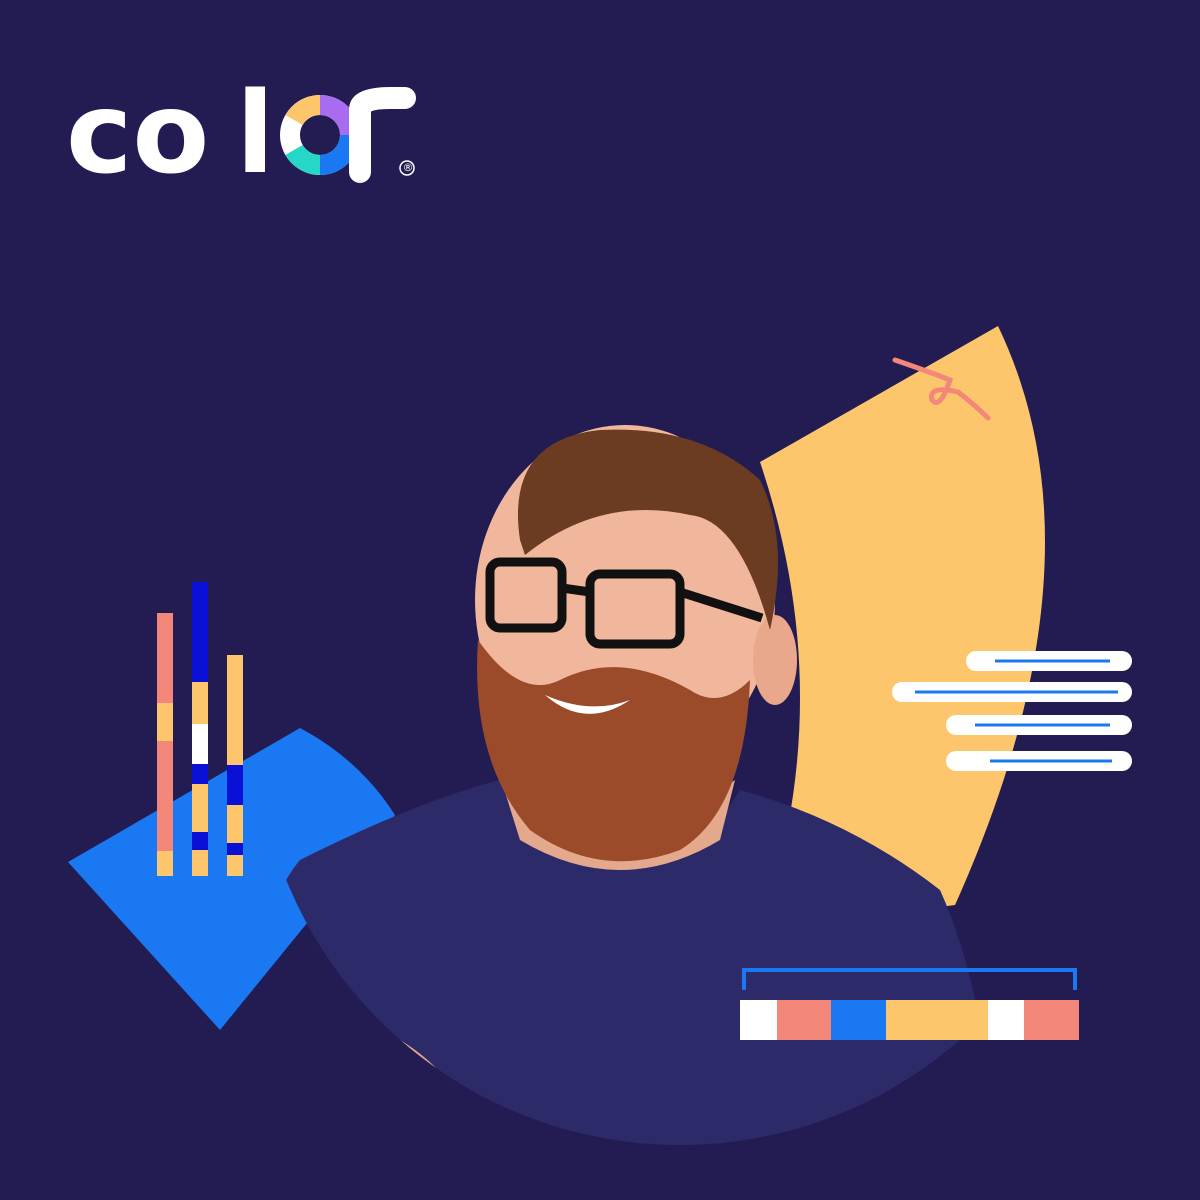  I want to click on registered-mark: ®, so click(408, 167).